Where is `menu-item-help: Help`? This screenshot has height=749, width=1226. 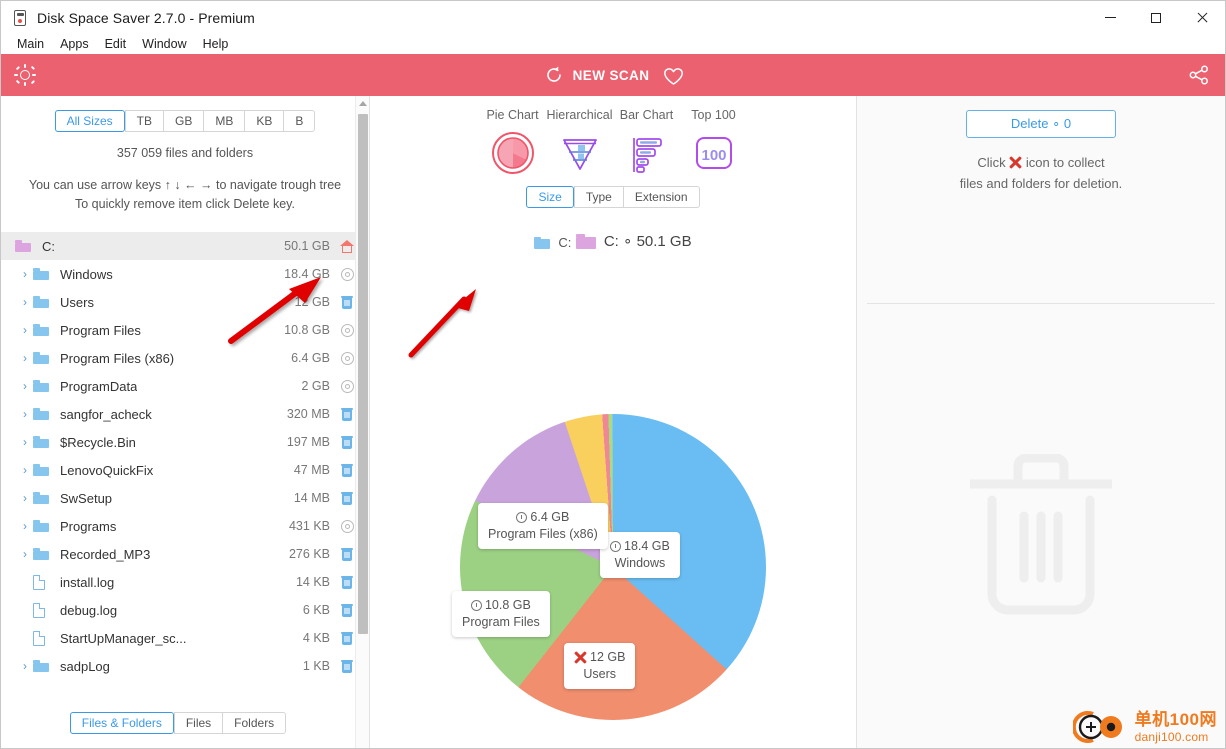 menu-item-help: Help is located at coordinates (216, 44).